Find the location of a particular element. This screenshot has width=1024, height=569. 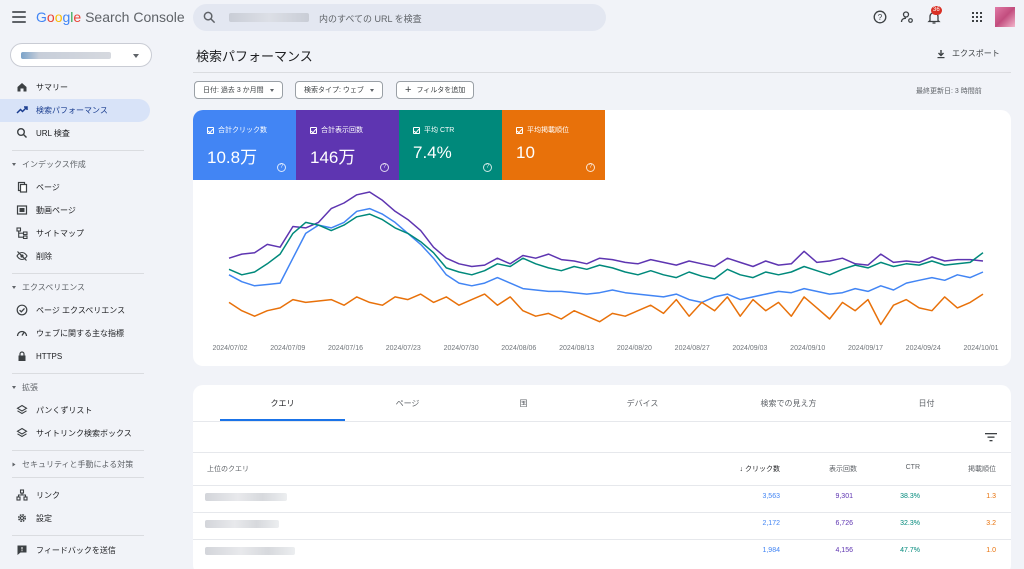

sidebar-item-label: パンくずリスト is located at coordinates (64, 410).